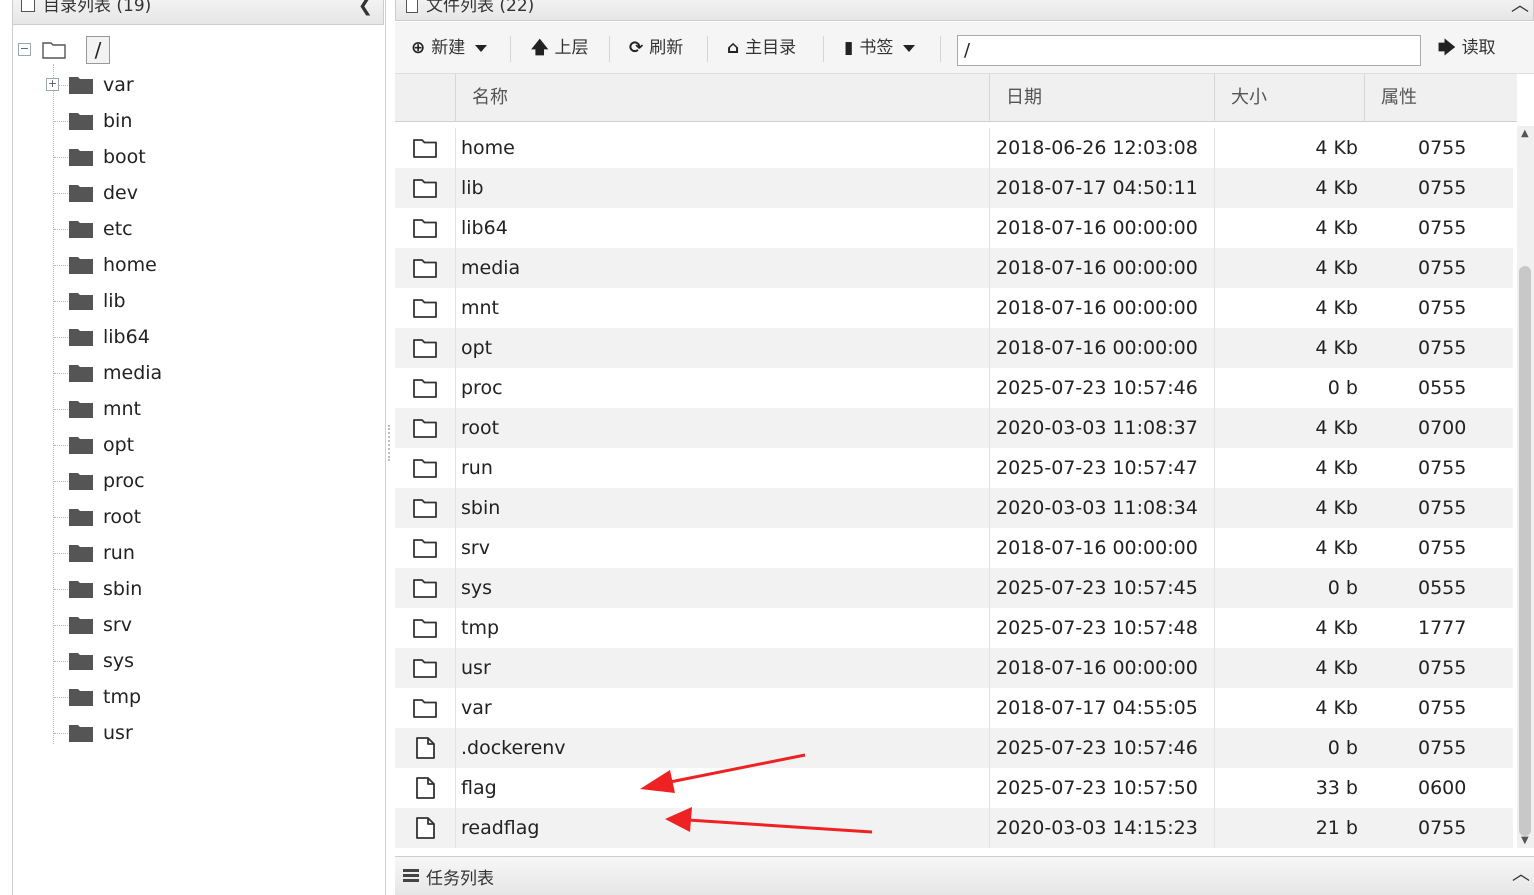 The width and height of the screenshot is (1534, 895). I want to click on up-button: 🡅 上层, so click(559, 48).